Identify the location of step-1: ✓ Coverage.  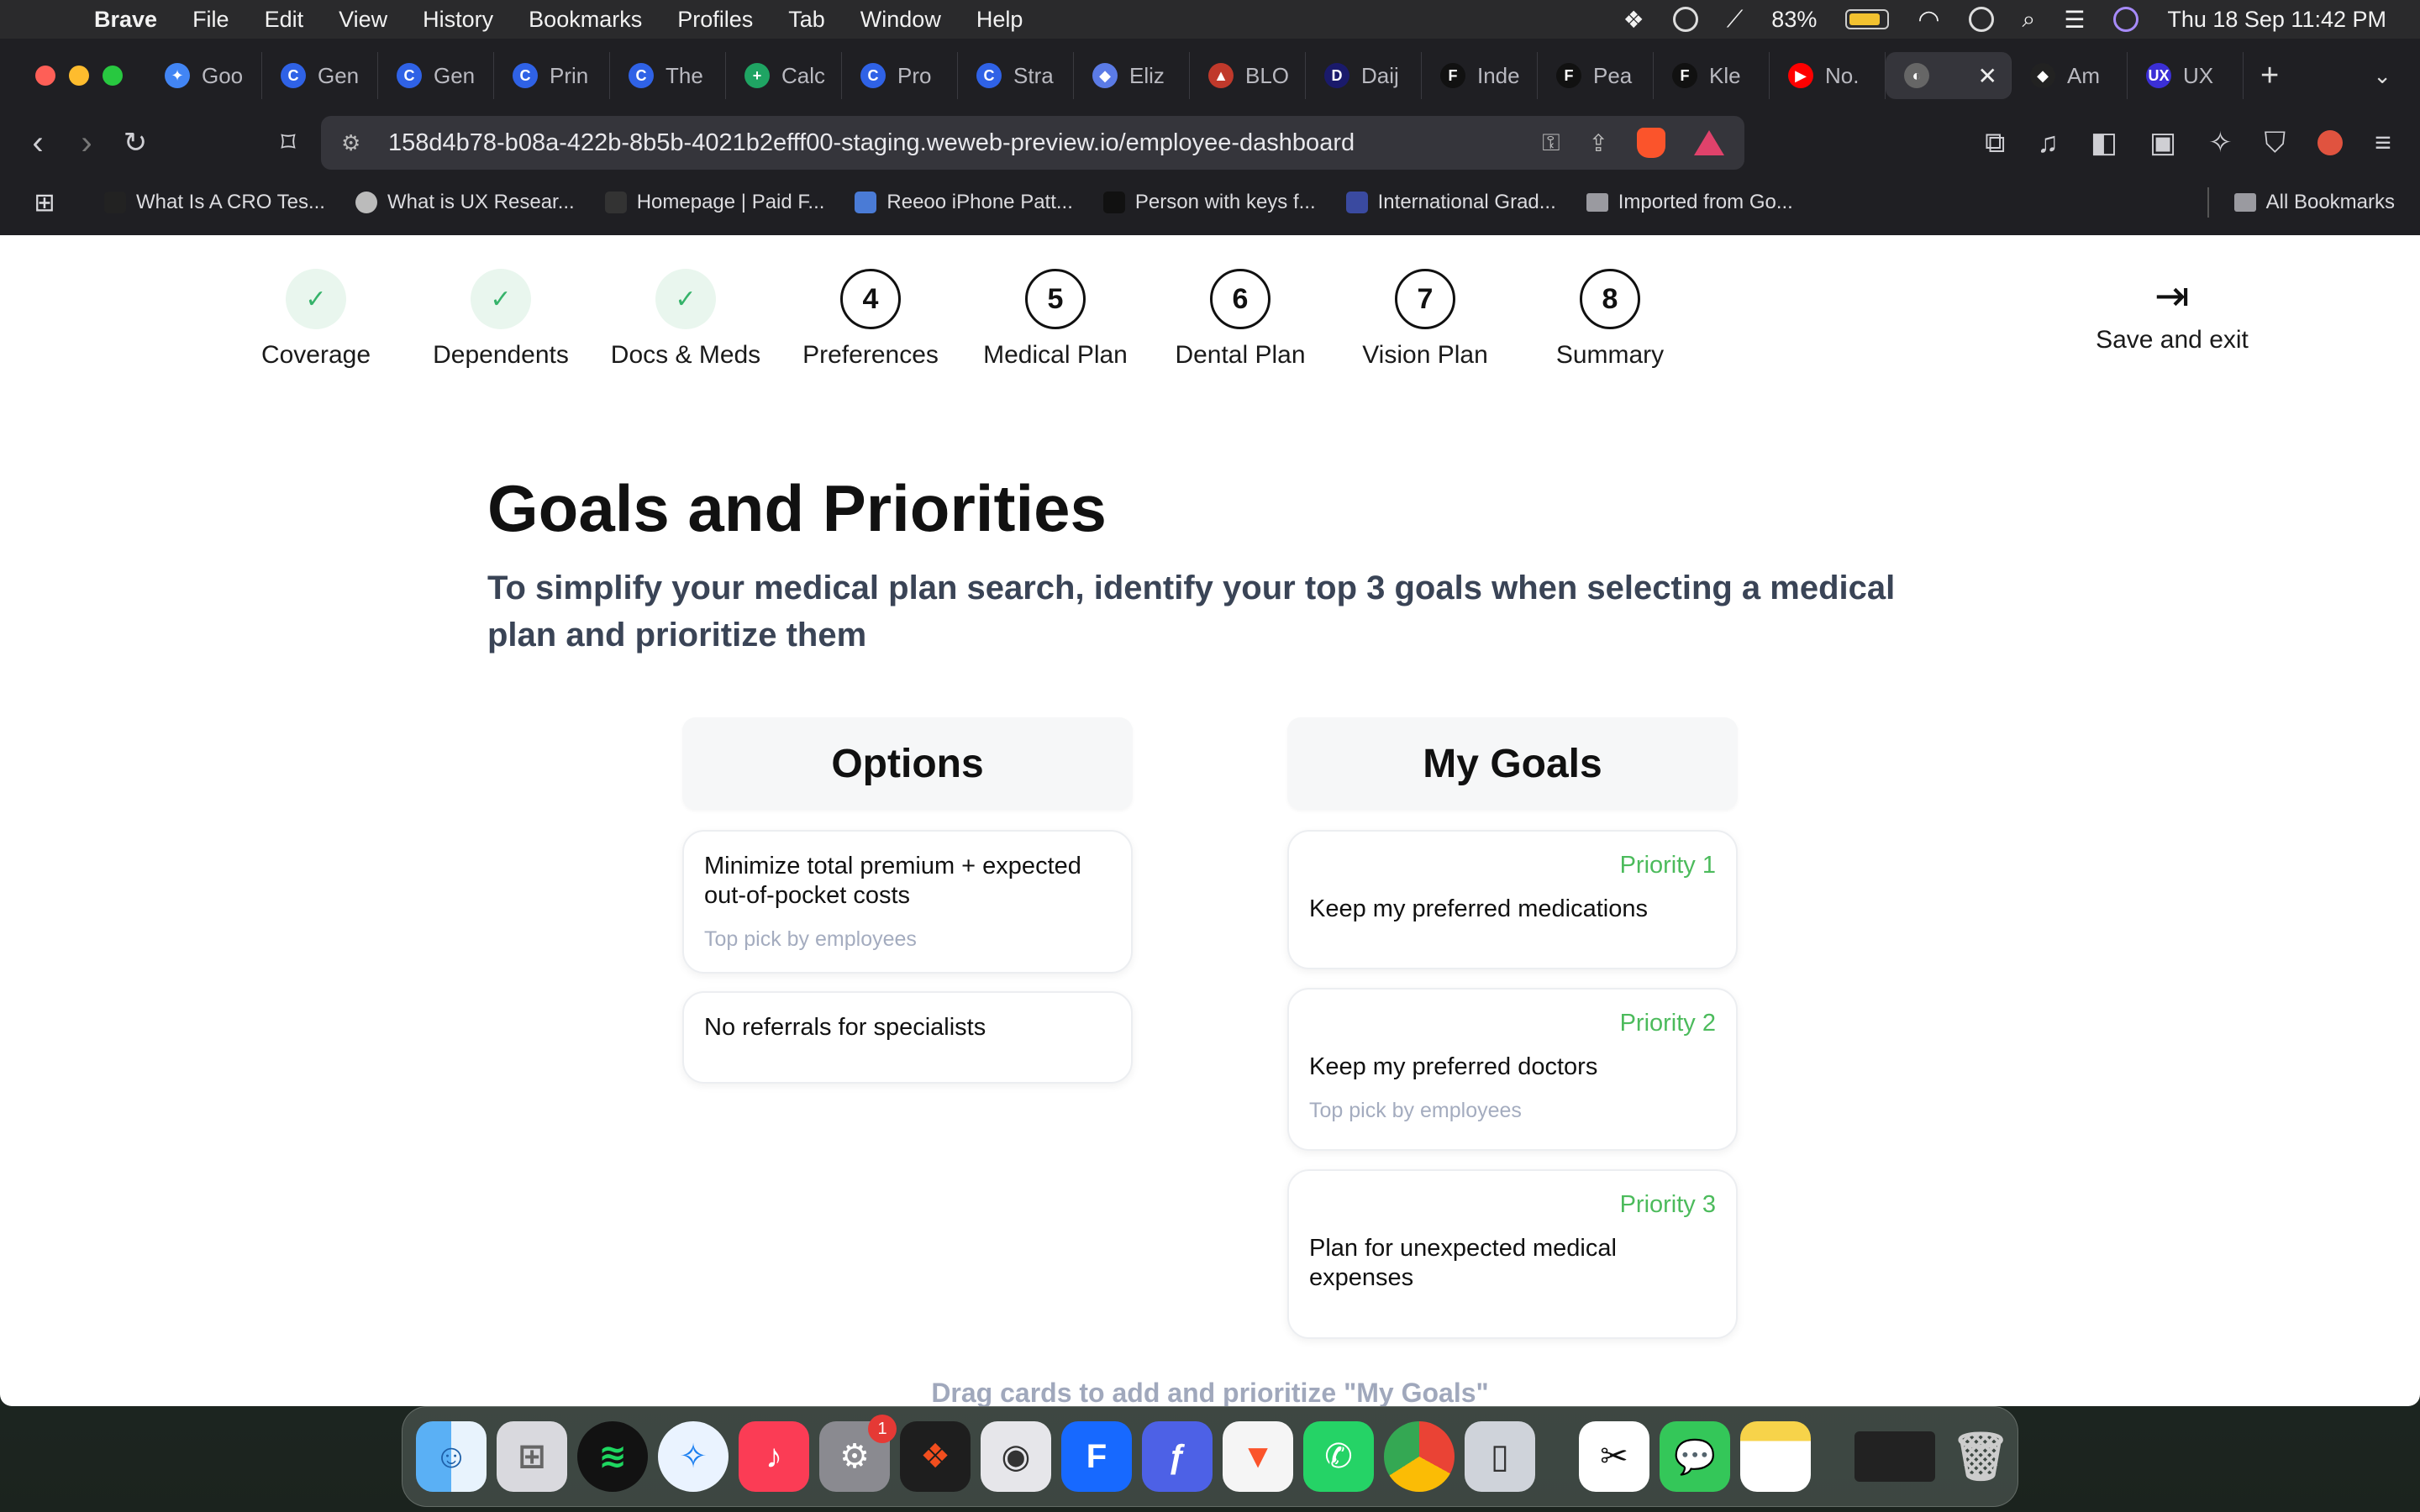
(316, 319).